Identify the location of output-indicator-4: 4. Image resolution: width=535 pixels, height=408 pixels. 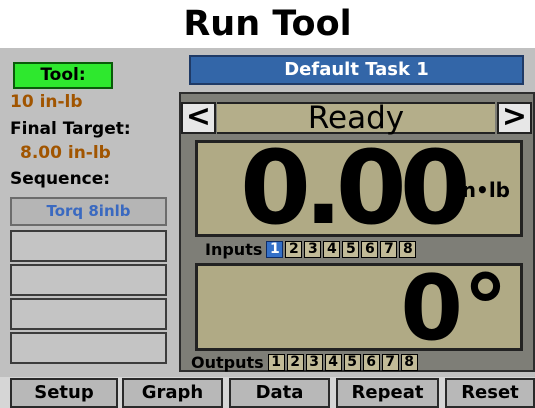
(333, 362).